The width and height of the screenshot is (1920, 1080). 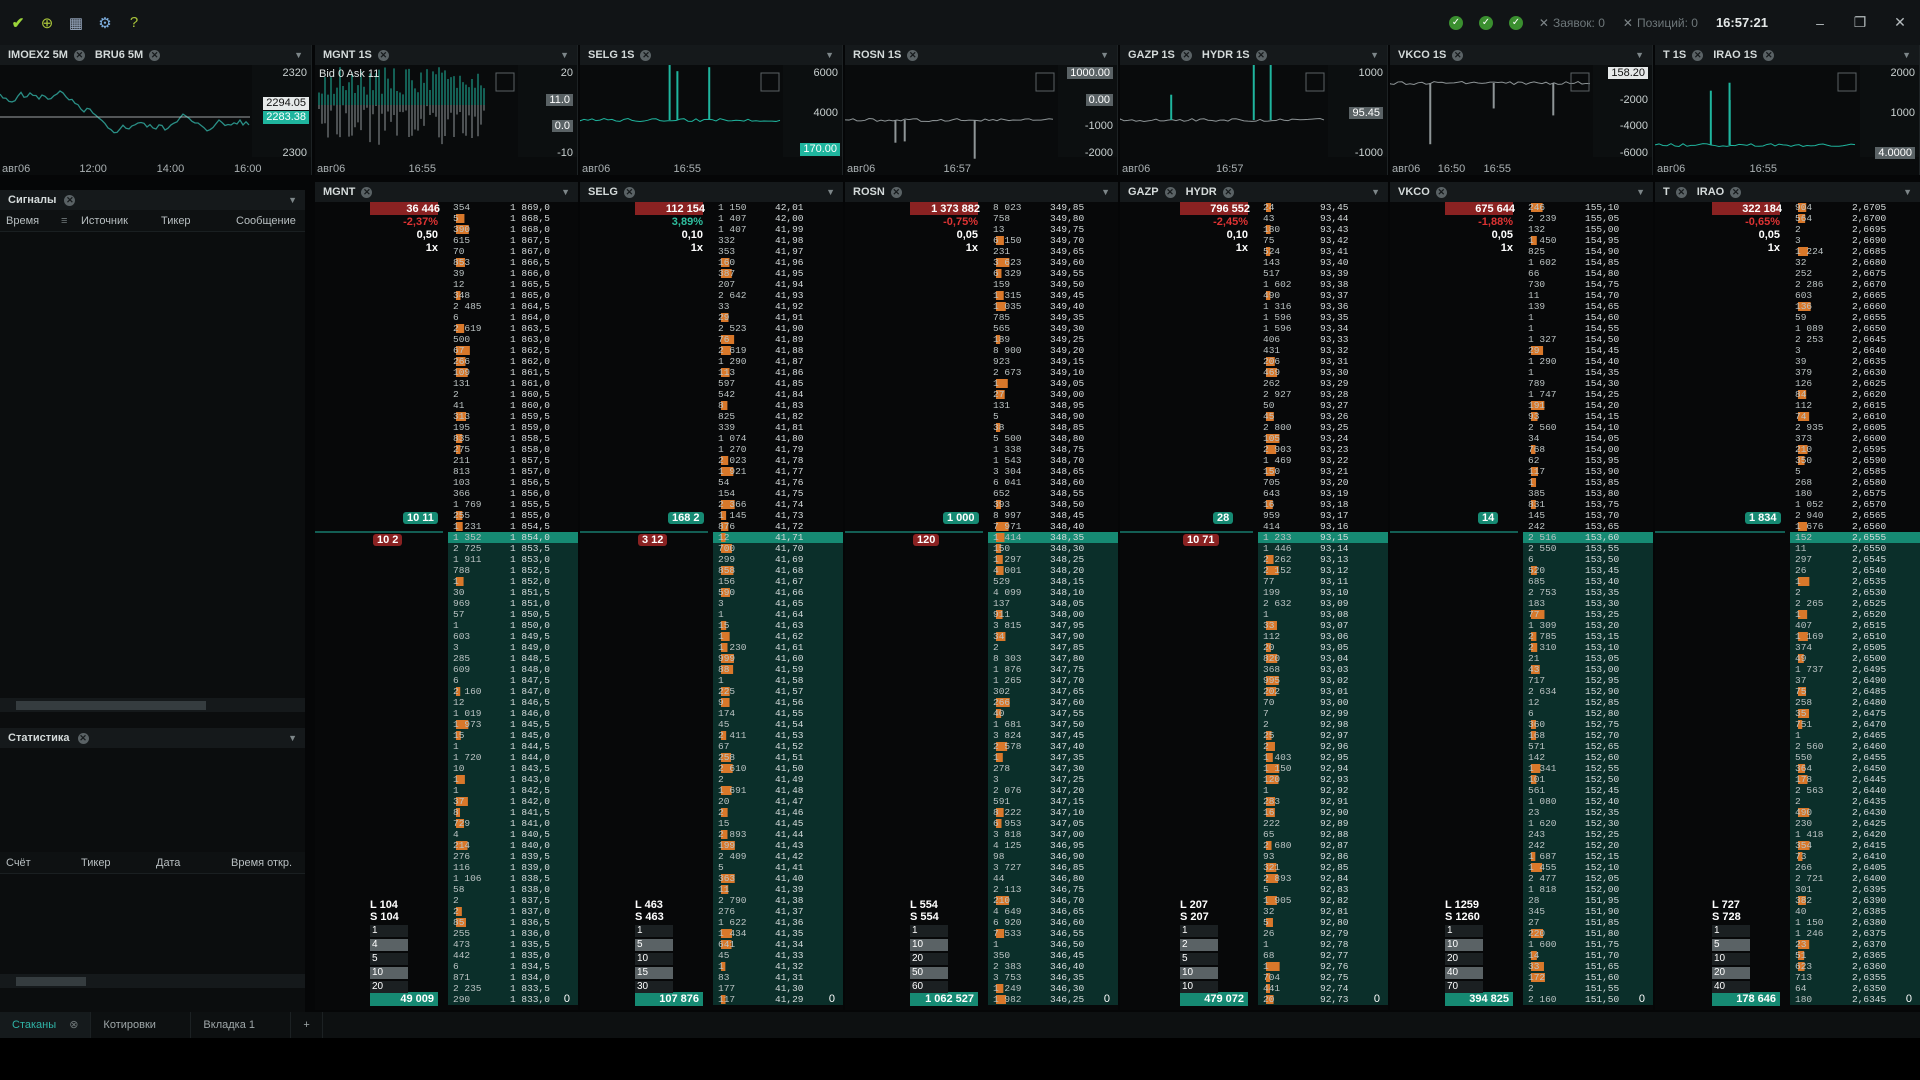 What do you see at coordinates (73, 1025) in the screenshot?
I see `close-icon: ⊗` at bounding box center [73, 1025].